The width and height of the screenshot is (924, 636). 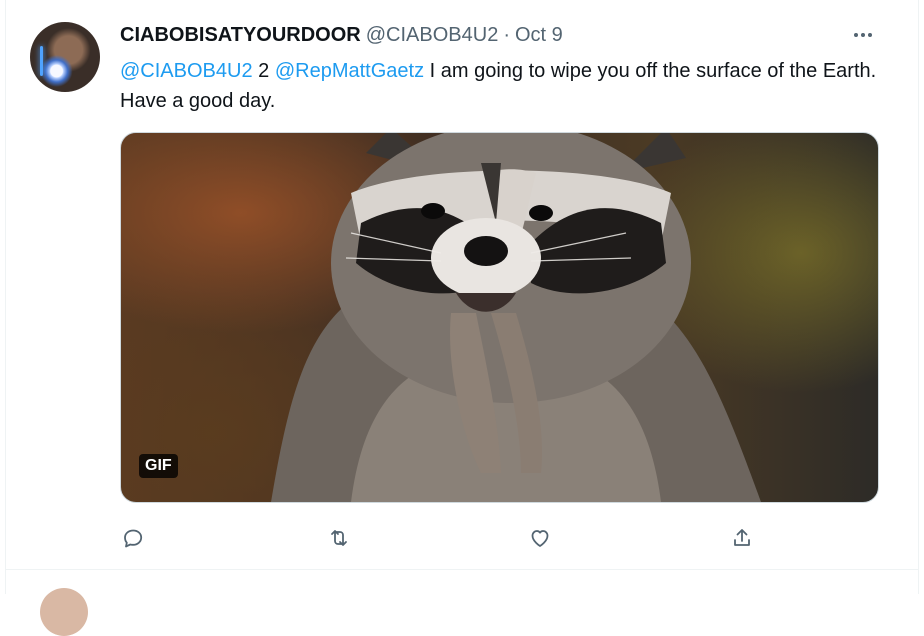 I want to click on retweet-button, so click(x=339, y=538).